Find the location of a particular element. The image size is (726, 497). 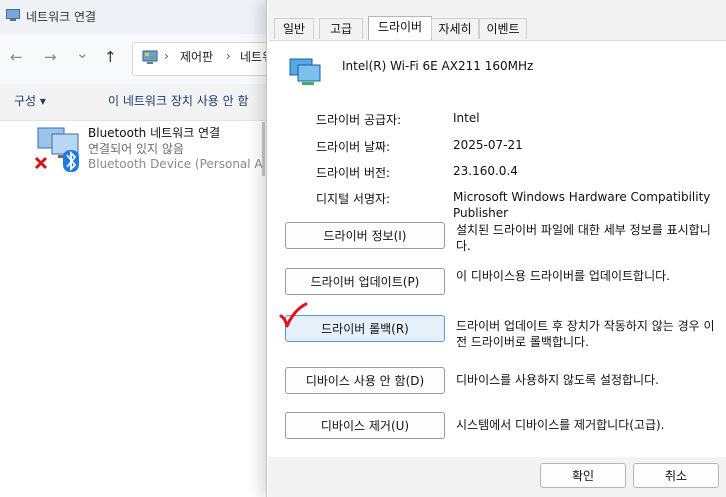

driver-date-value: 2025-07-21 is located at coordinates (488, 145).